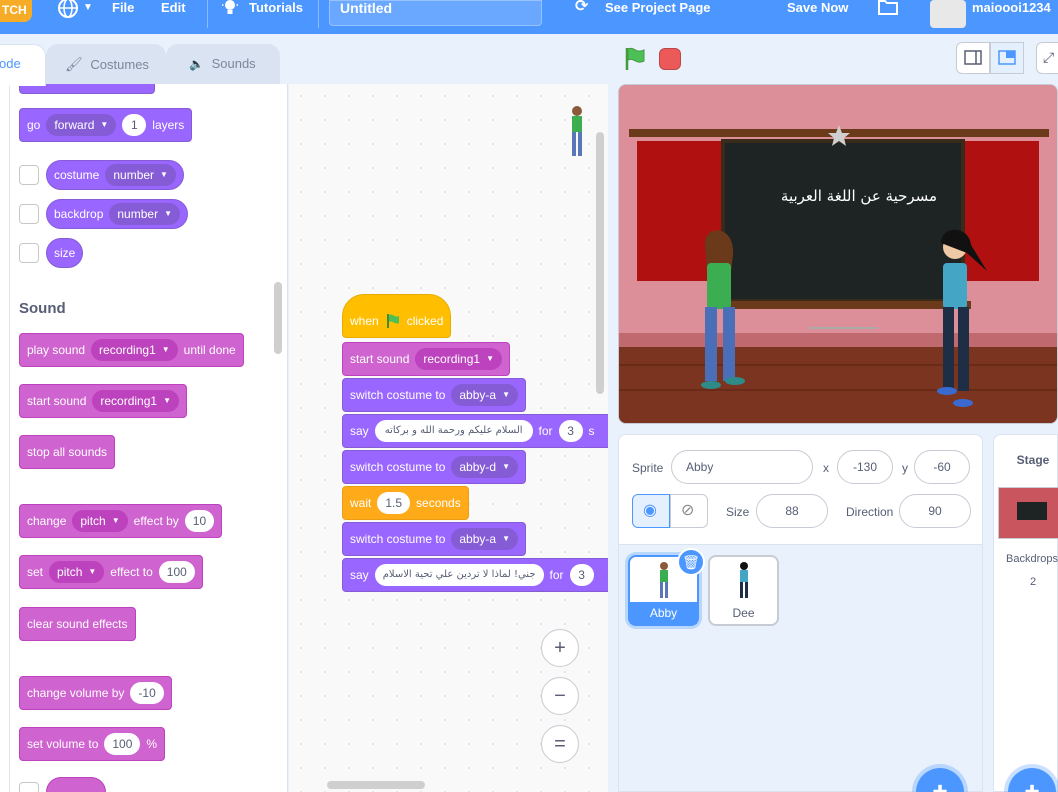  I want to click on stop-button, so click(670, 59).